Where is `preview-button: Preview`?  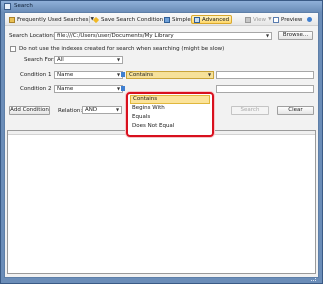 preview-button: Preview is located at coordinates (287, 19).